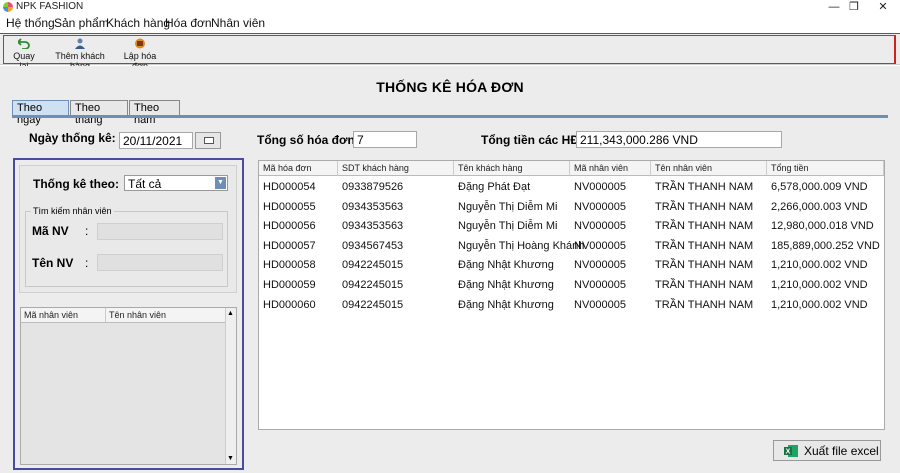  What do you see at coordinates (160, 262) in the screenshot?
I see `employee-name-input` at bounding box center [160, 262].